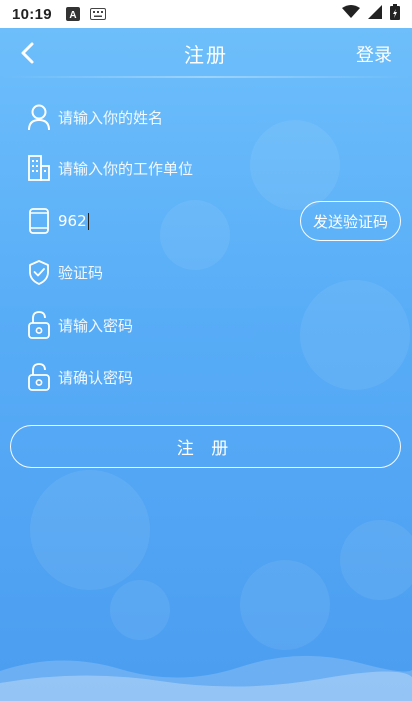  I want to click on a-box-icon: A, so click(72, 14).